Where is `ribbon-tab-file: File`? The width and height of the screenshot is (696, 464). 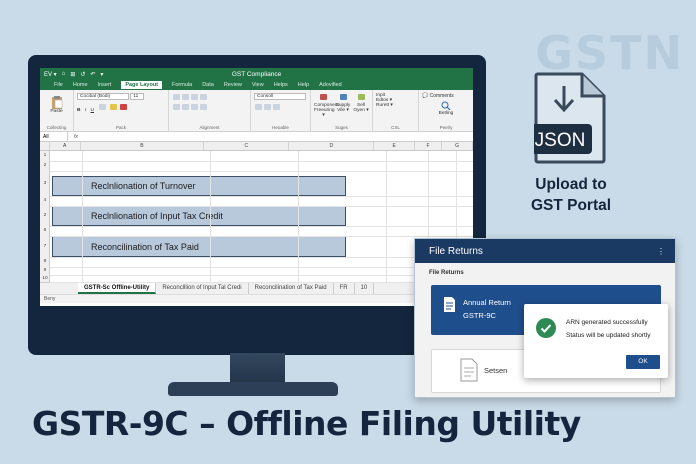 ribbon-tab-file: File is located at coordinates (58, 85).